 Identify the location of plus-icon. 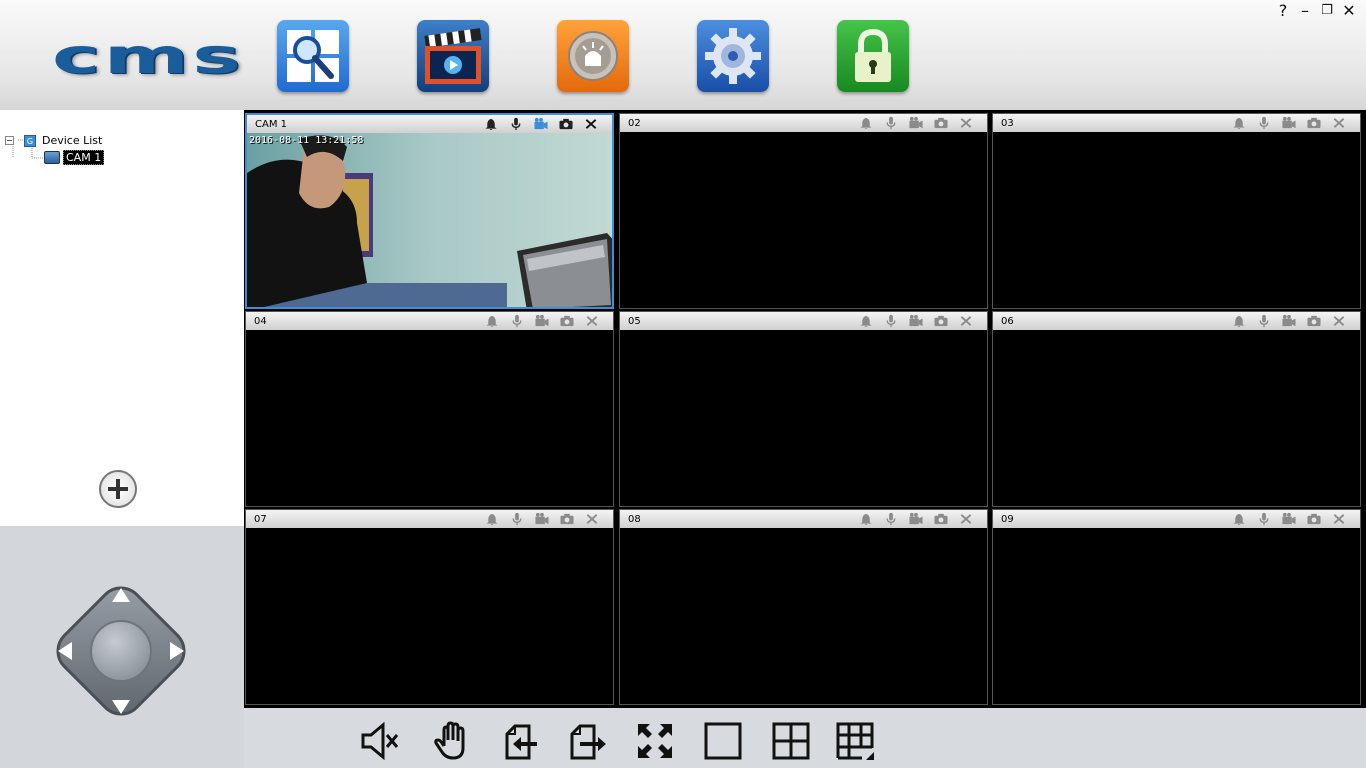
(118, 489).